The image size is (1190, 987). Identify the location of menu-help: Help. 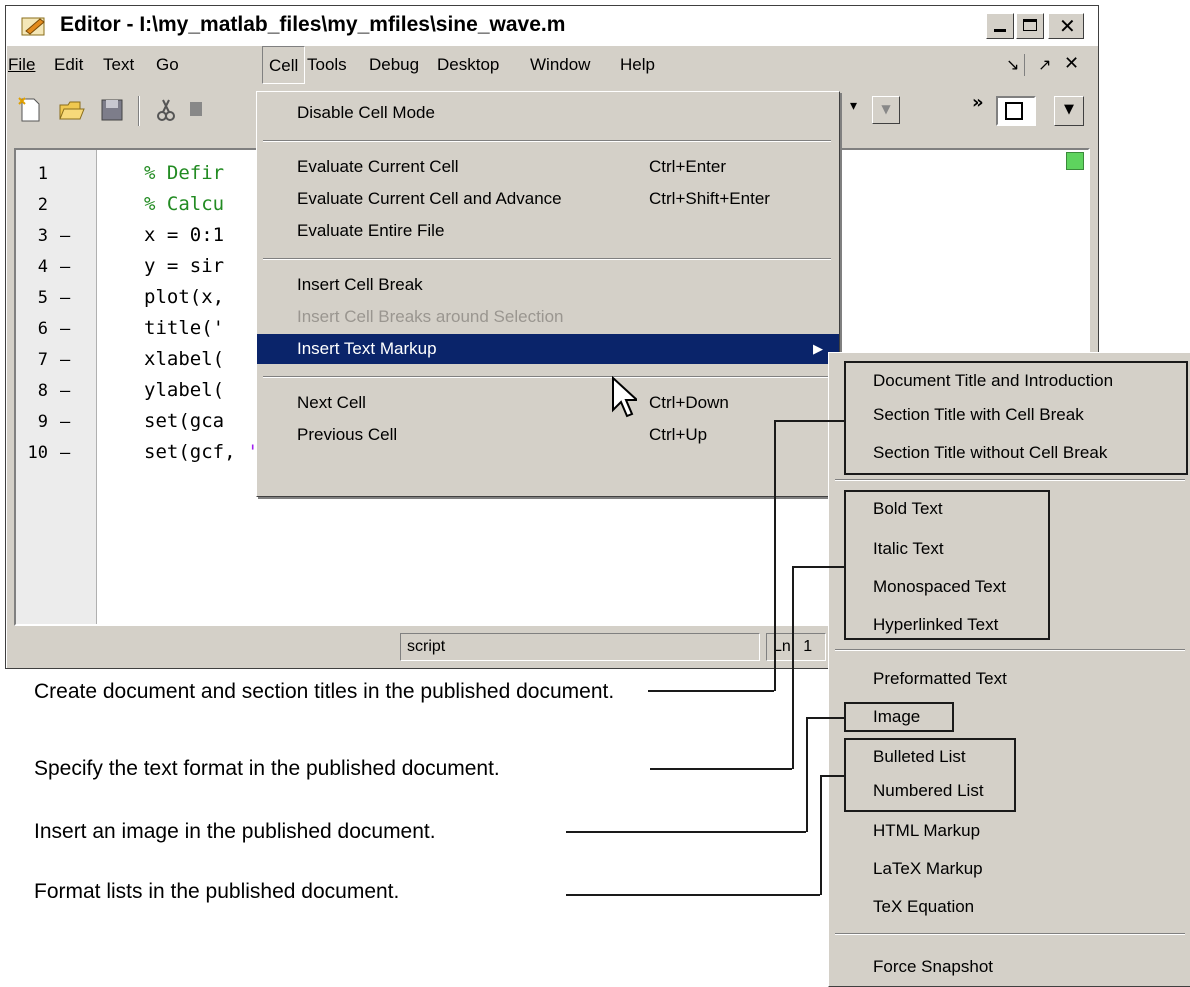
(637, 65).